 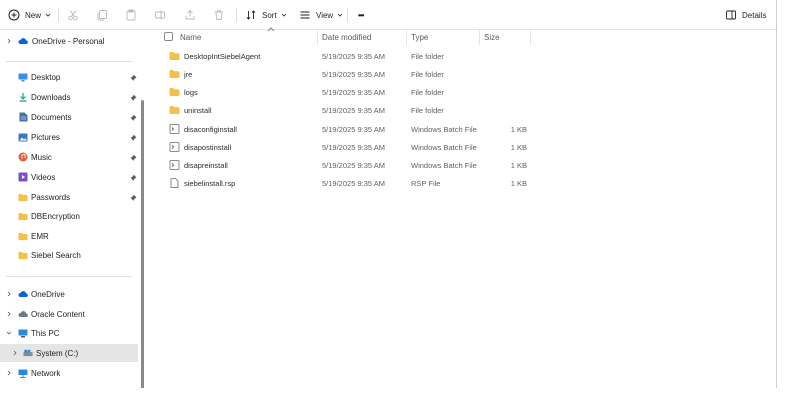 I want to click on column-header-label: Date modified, so click(x=347, y=37).